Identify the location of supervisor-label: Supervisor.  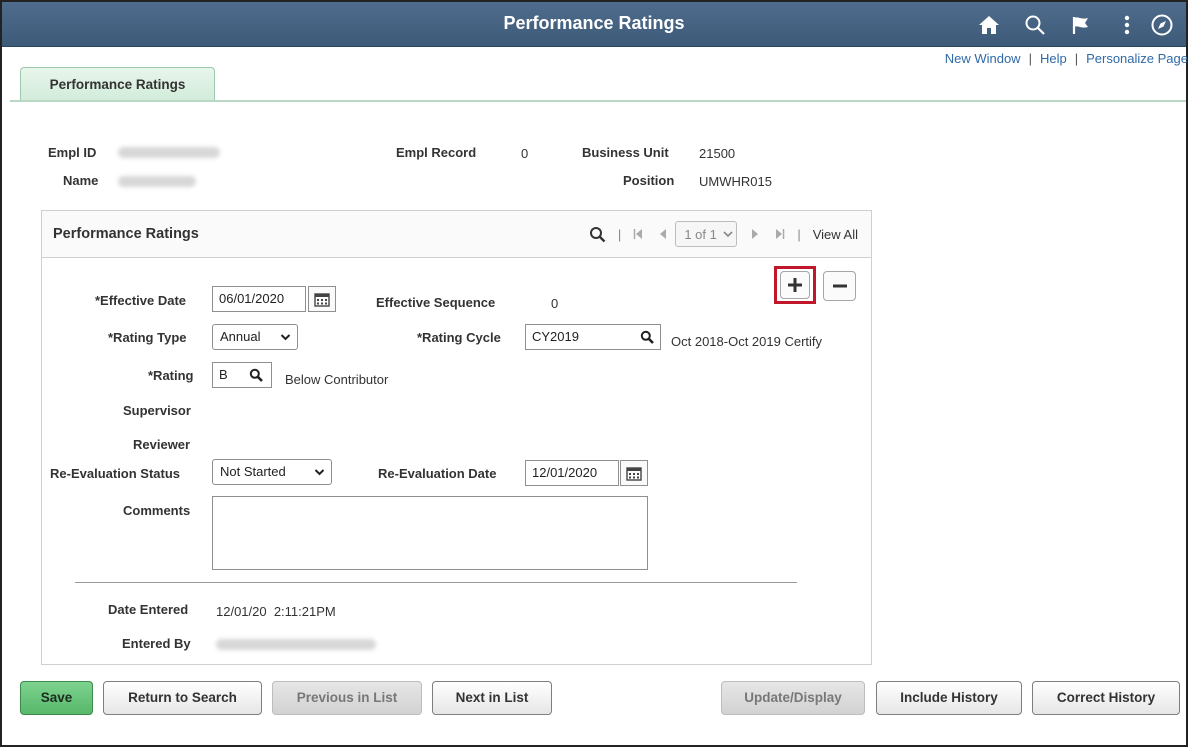
(157, 410).